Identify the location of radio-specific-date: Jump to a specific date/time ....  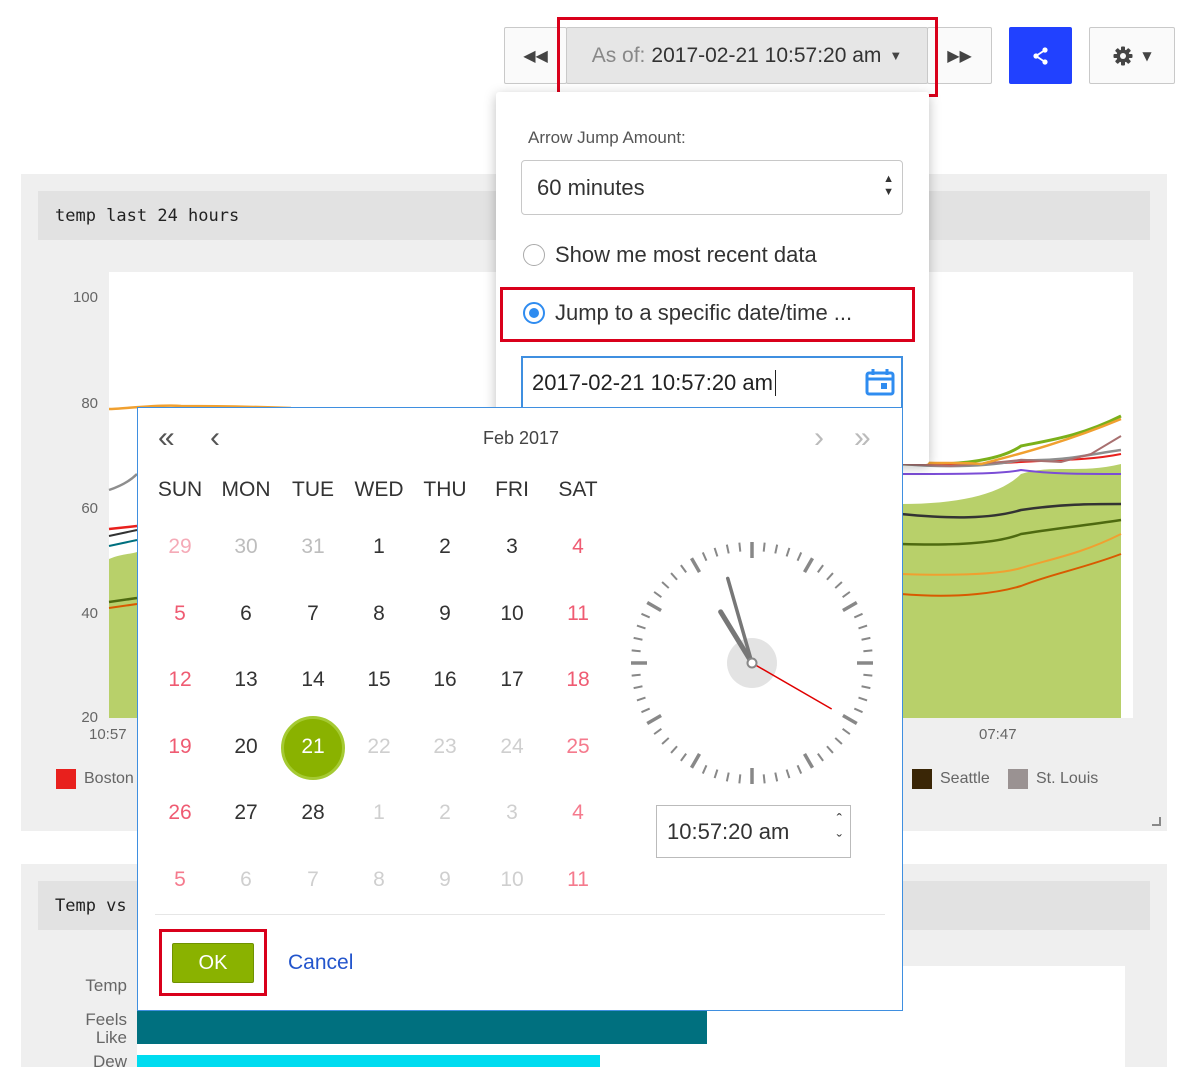
(687, 313).